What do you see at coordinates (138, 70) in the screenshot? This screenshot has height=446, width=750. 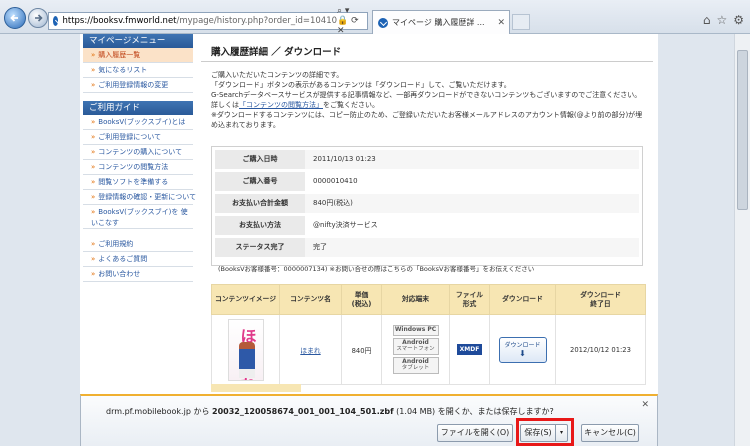 I see `sidebar-item-wishlist: 気になるリスト` at bounding box center [138, 70].